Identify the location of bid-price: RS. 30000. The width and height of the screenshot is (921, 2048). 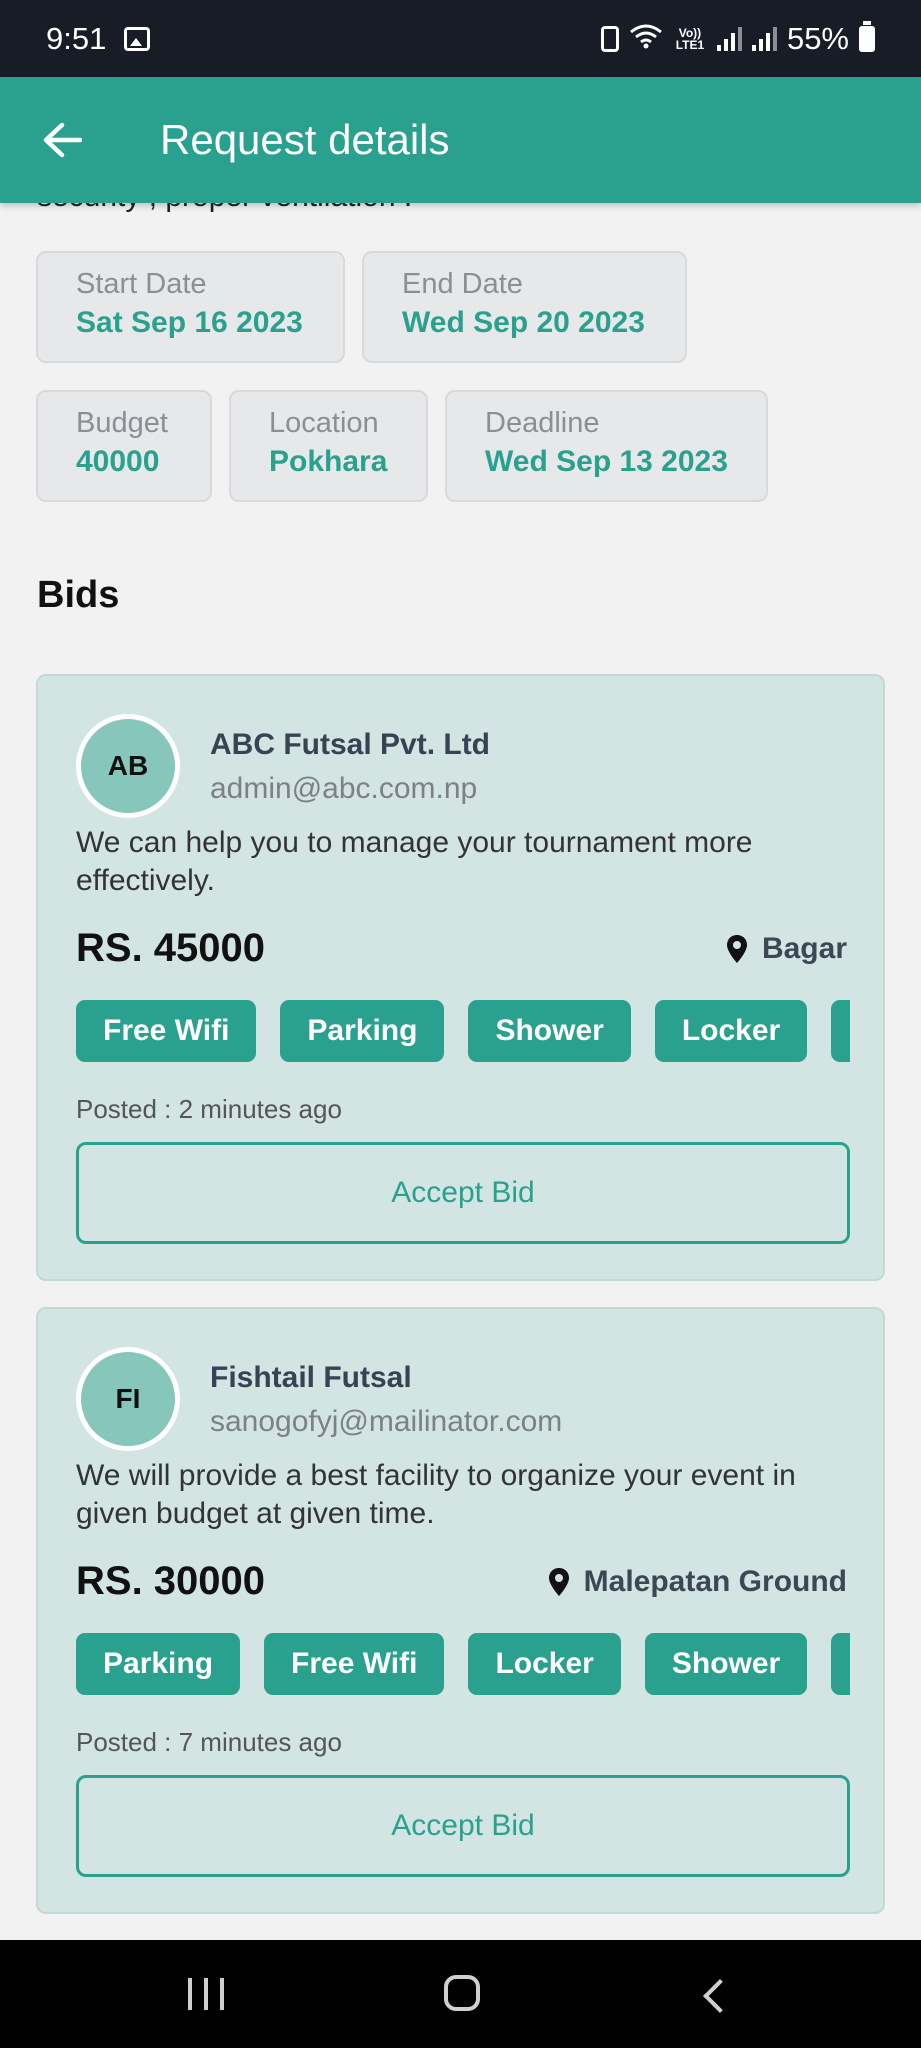
(171, 1581).